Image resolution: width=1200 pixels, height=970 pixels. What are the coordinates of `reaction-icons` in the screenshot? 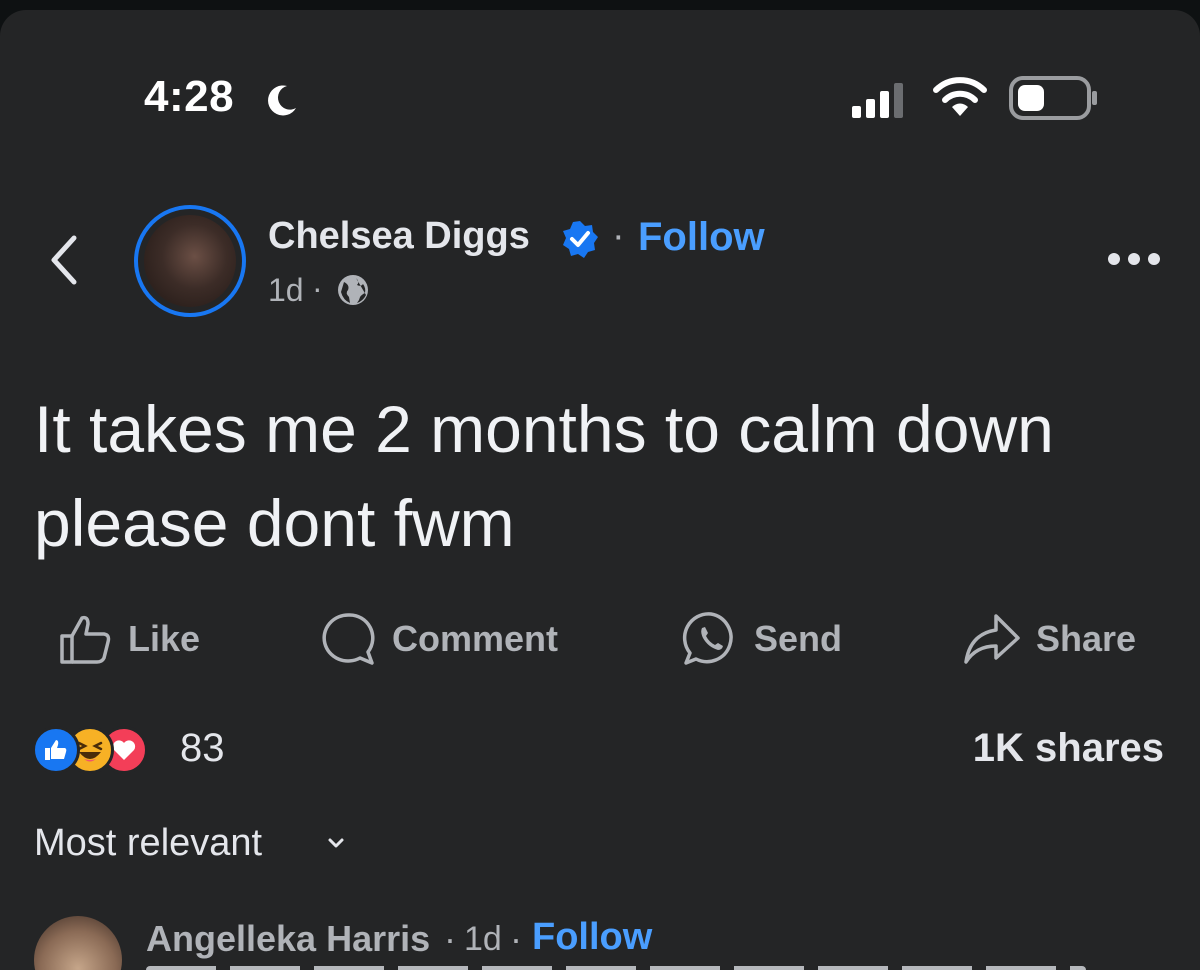 It's located at (90, 750).